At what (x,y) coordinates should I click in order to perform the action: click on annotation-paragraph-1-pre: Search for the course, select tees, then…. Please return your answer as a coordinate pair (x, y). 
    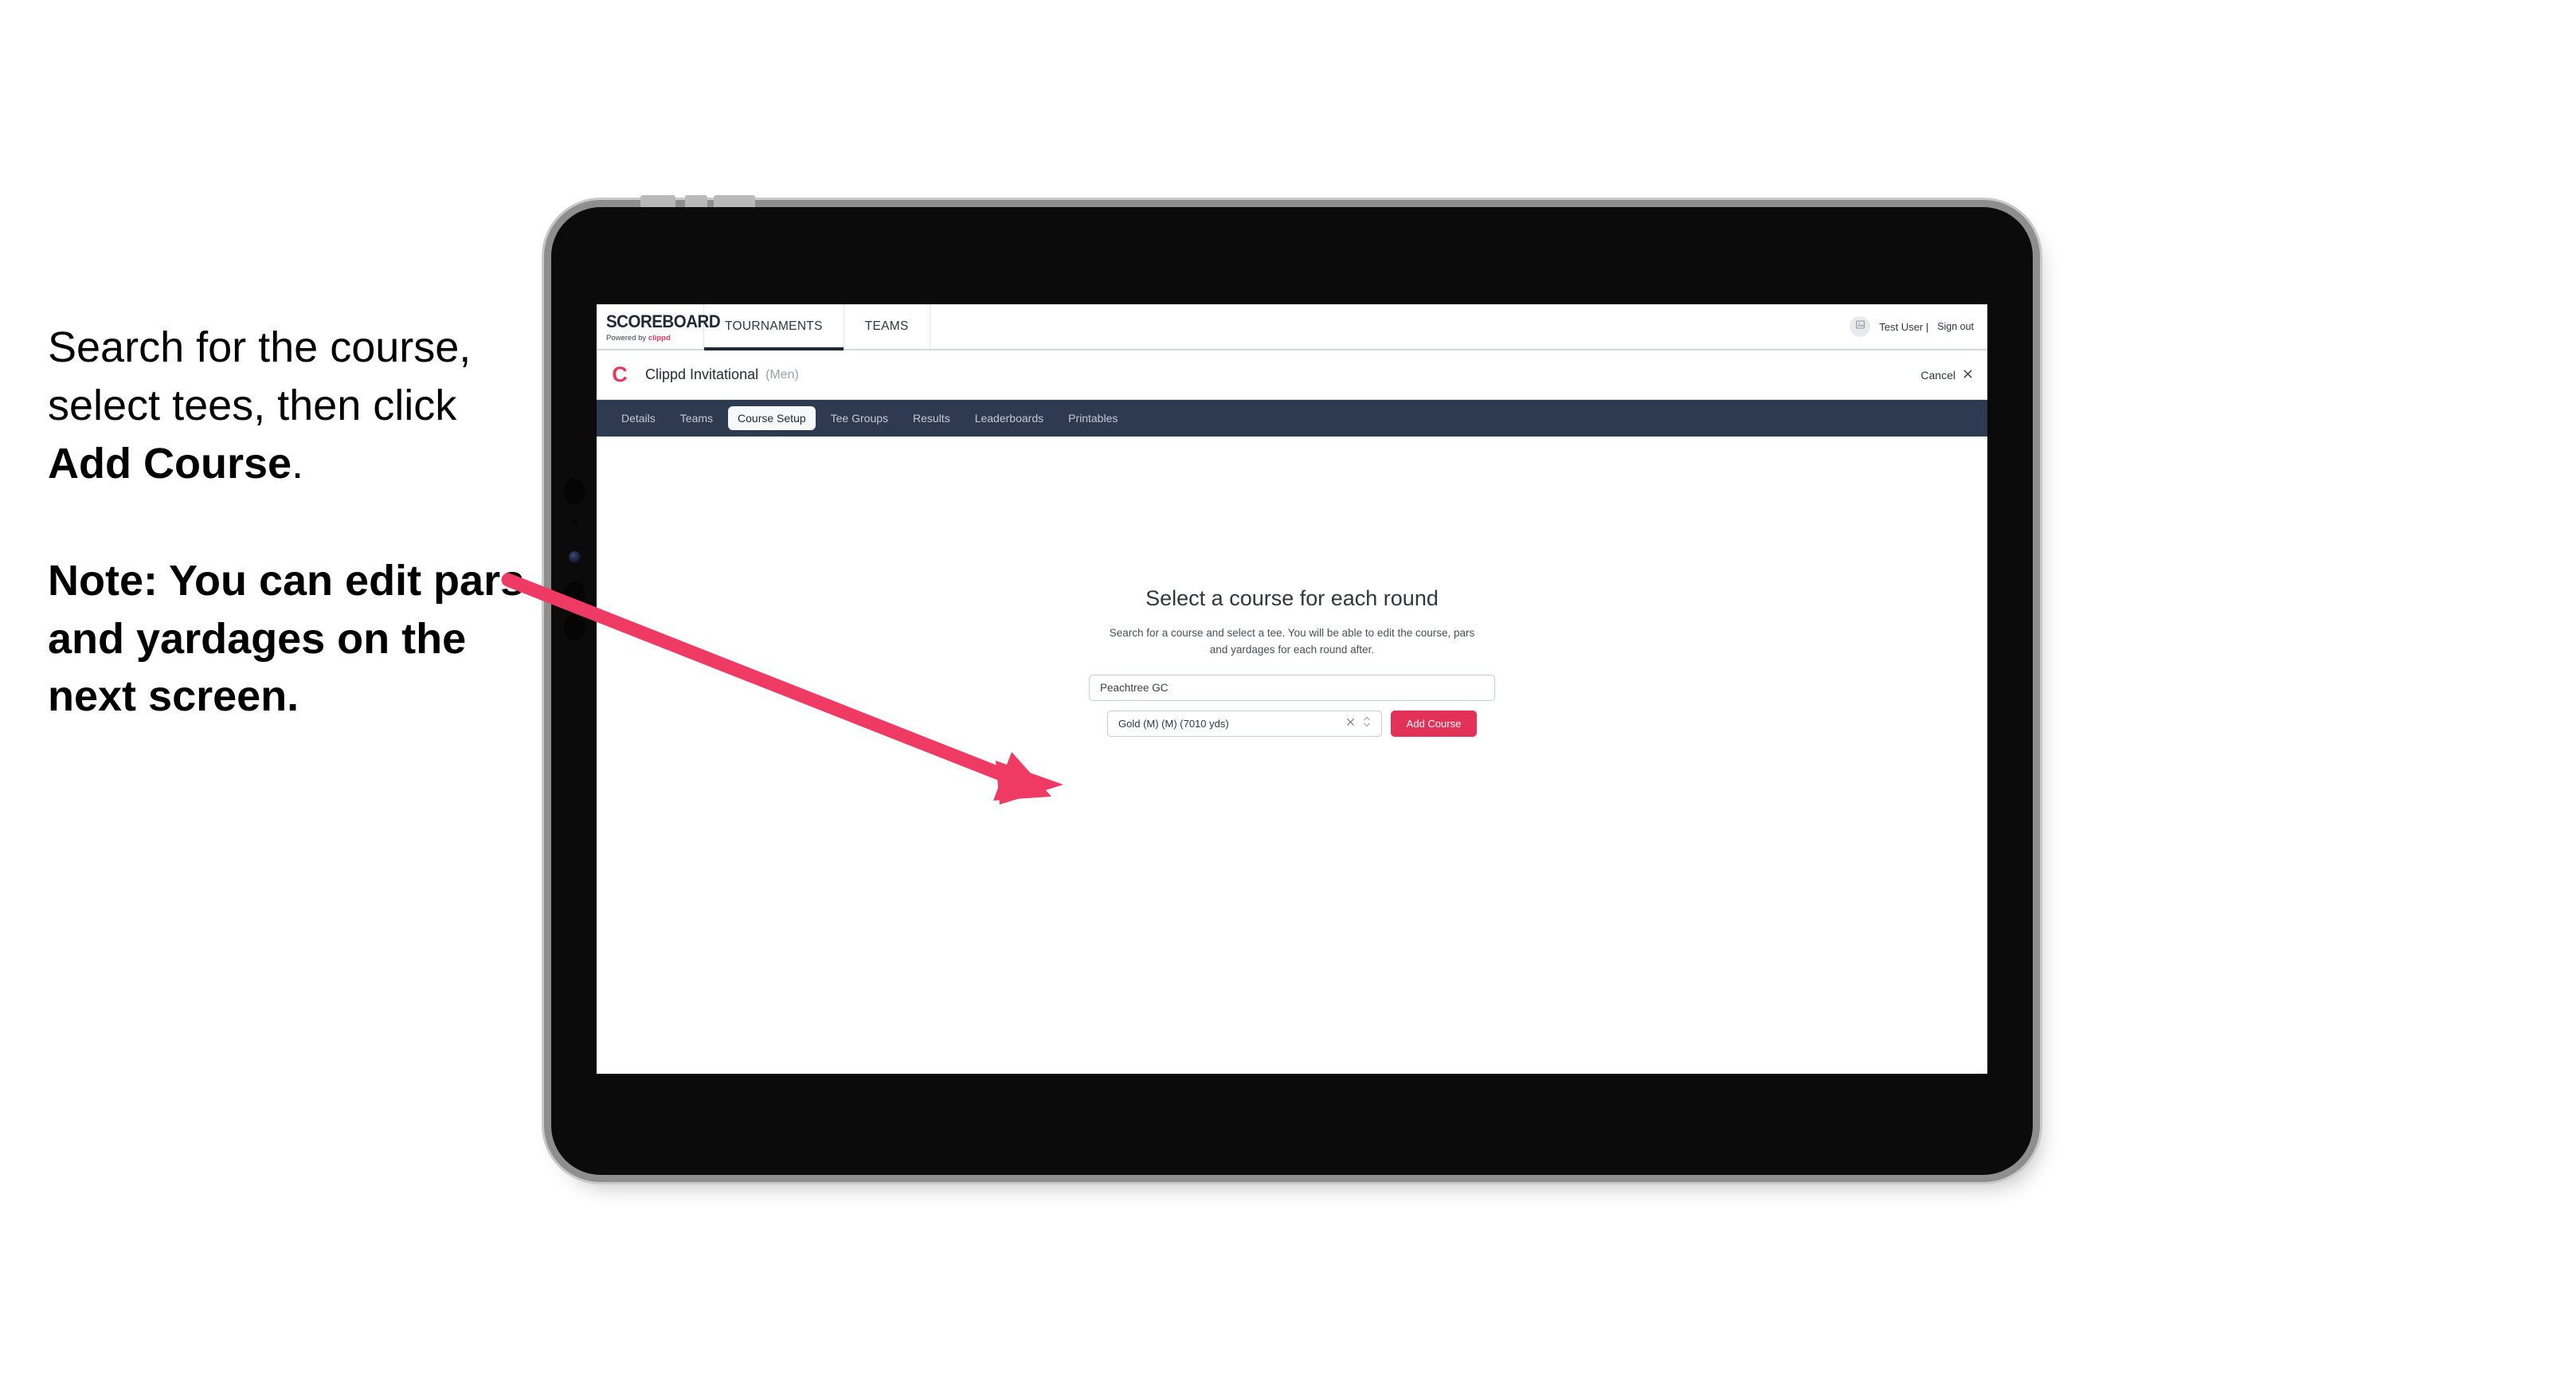
    Looking at the image, I should click on (260, 376).